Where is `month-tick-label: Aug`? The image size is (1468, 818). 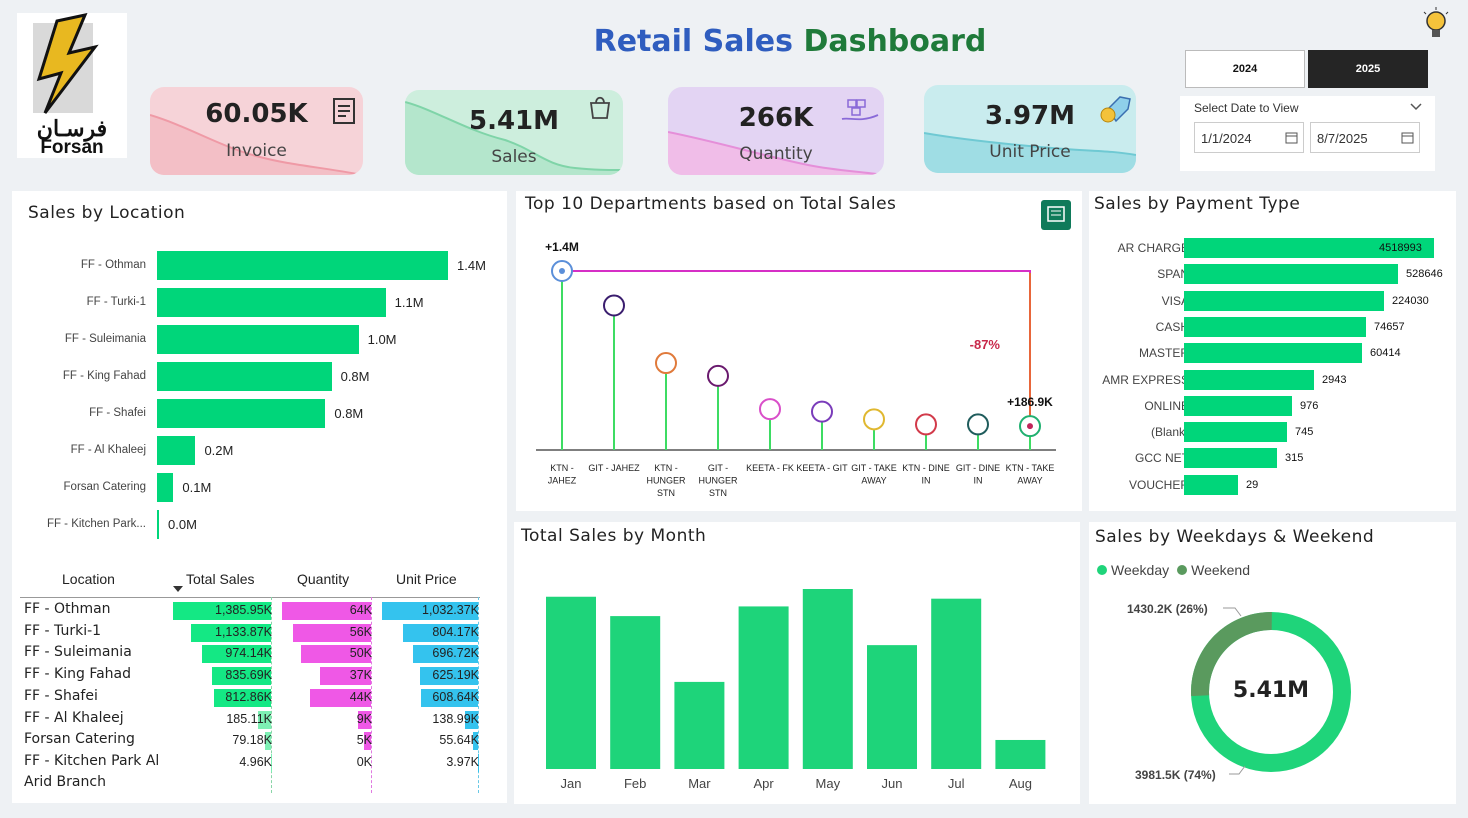 month-tick-label: Aug is located at coordinates (1020, 783).